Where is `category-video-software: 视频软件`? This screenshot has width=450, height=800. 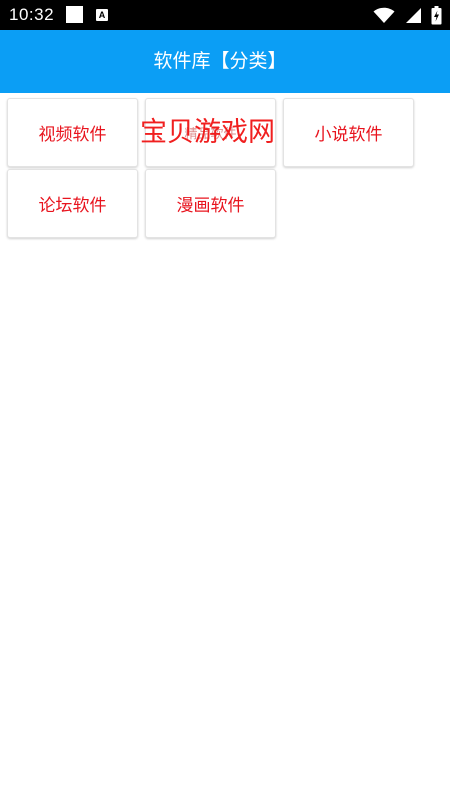
category-video-software: 视频软件 is located at coordinates (72, 132).